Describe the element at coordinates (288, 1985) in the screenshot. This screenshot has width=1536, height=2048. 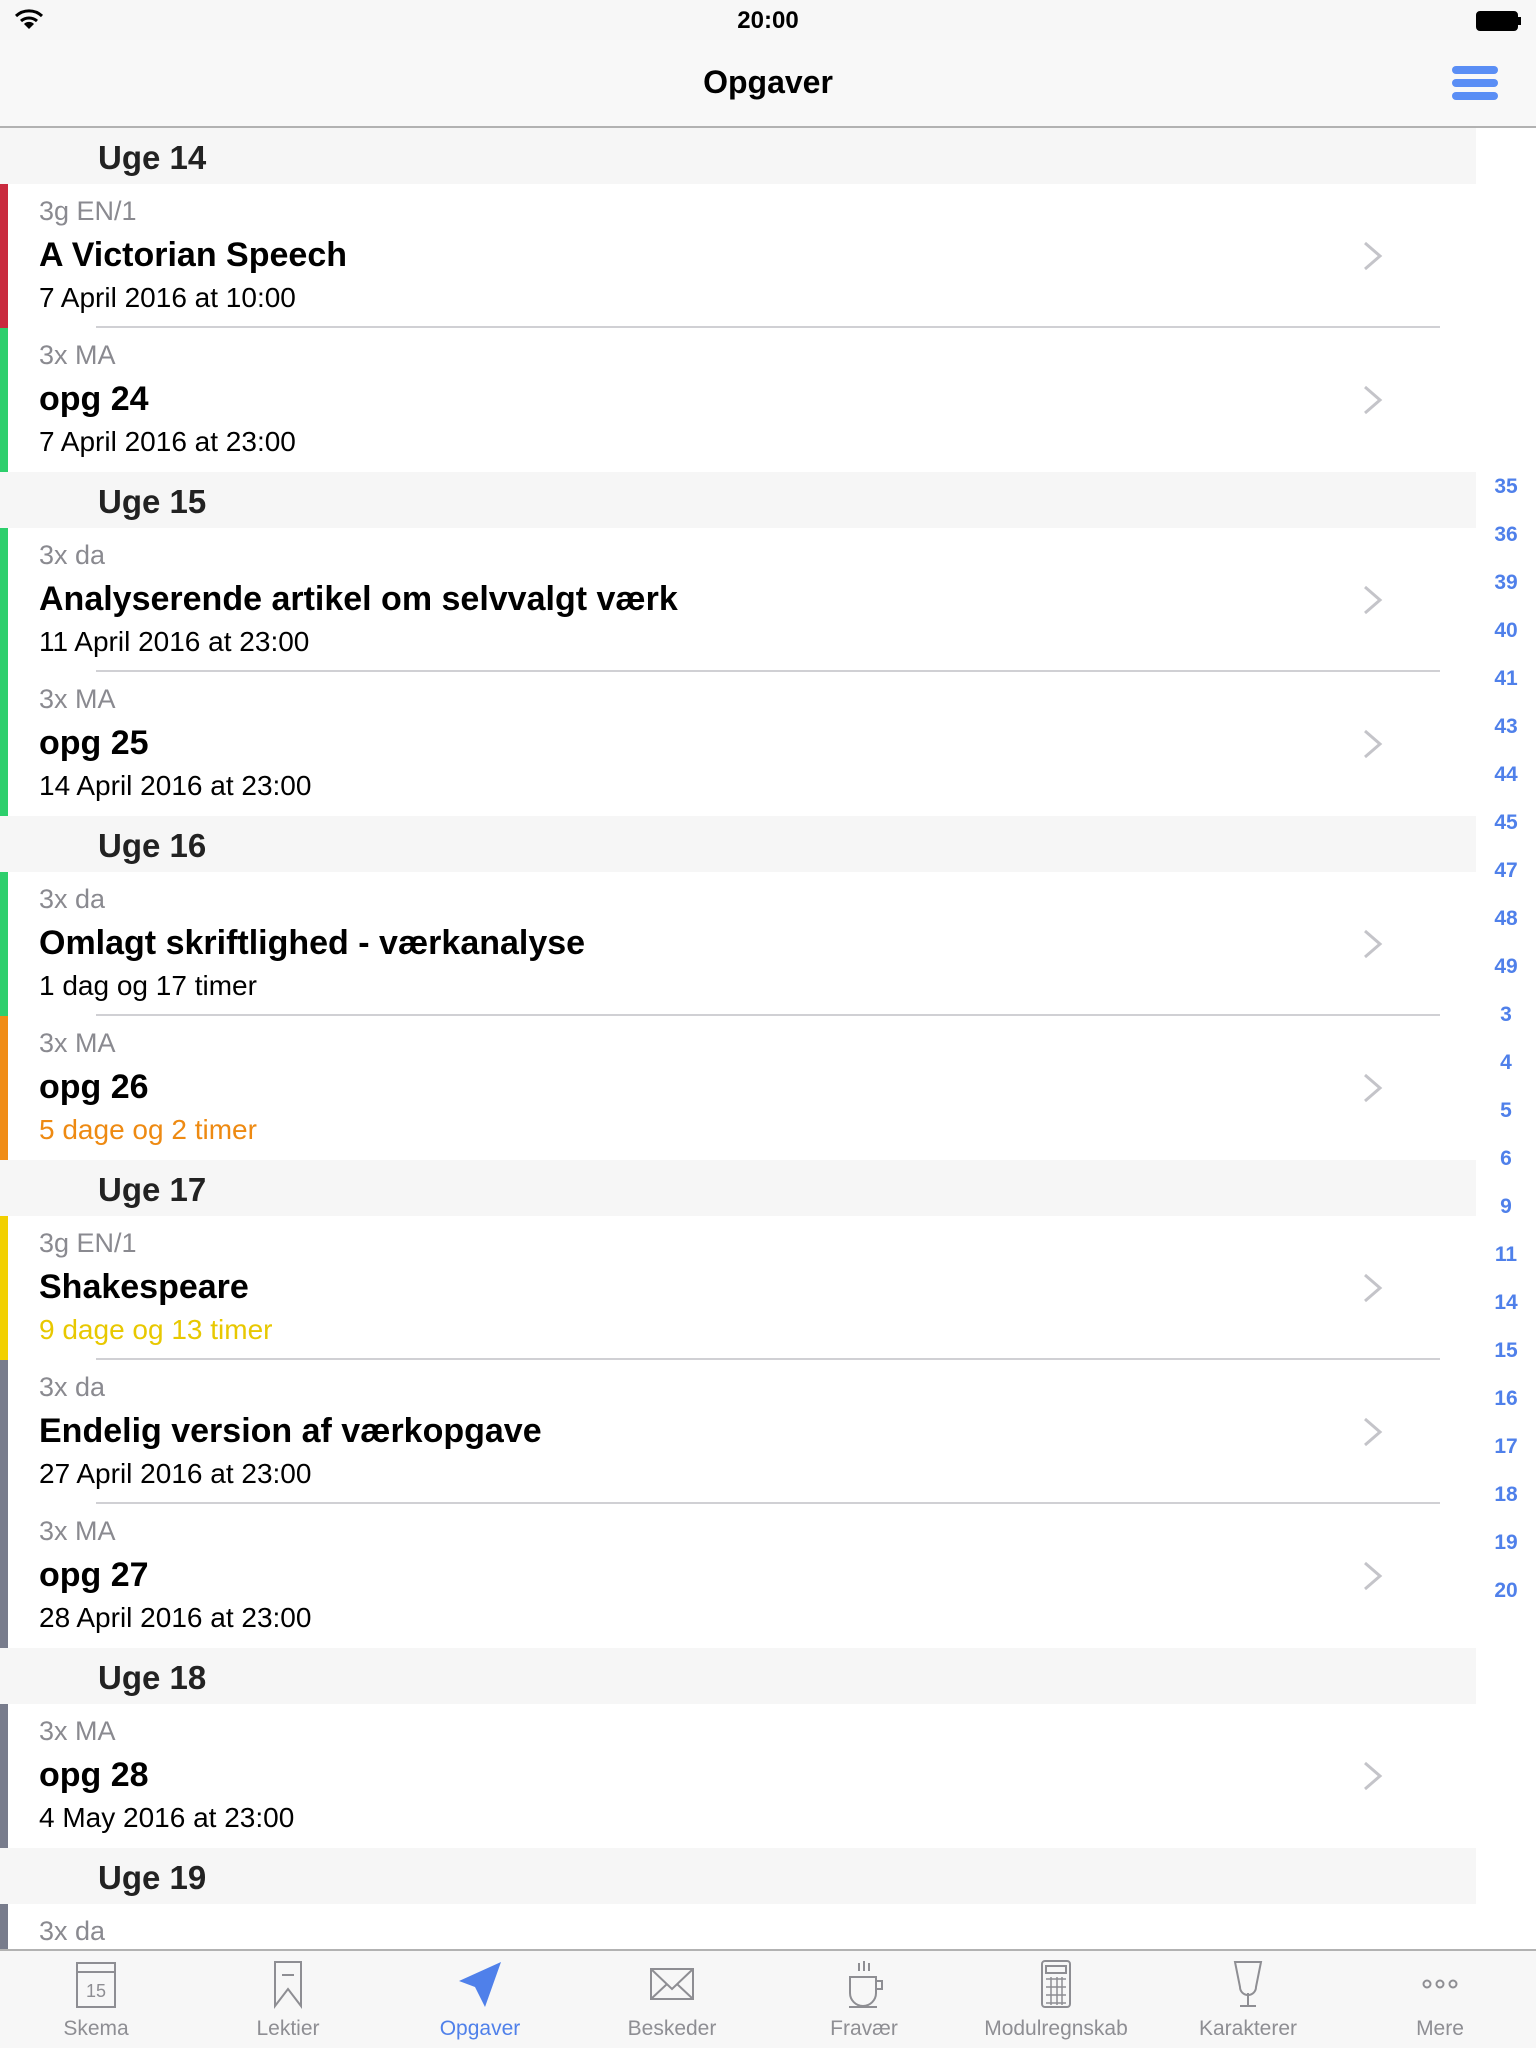
I see `bookmark-icon` at that location.